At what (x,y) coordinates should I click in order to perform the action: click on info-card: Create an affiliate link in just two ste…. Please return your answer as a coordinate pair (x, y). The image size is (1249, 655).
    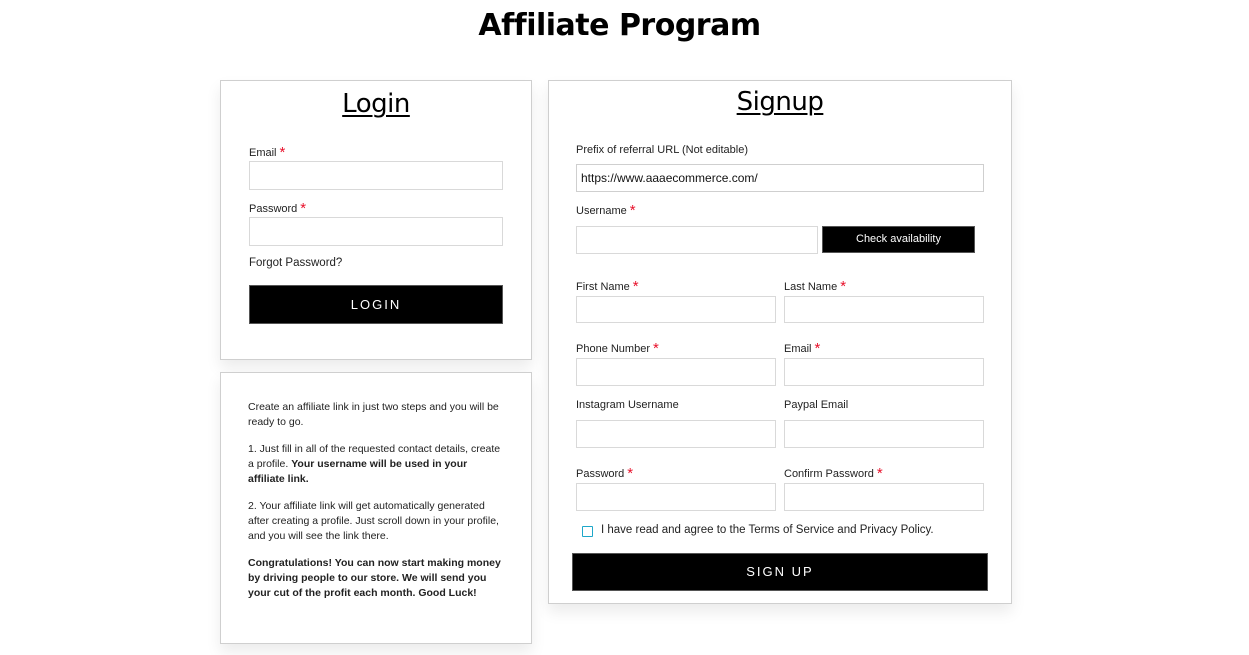
    Looking at the image, I should click on (376, 508).